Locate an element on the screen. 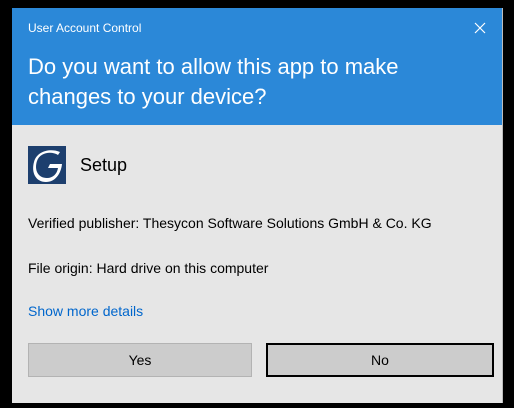 The image size is (514, 408). yes-button: Yes is located at coordinates (140, 360).